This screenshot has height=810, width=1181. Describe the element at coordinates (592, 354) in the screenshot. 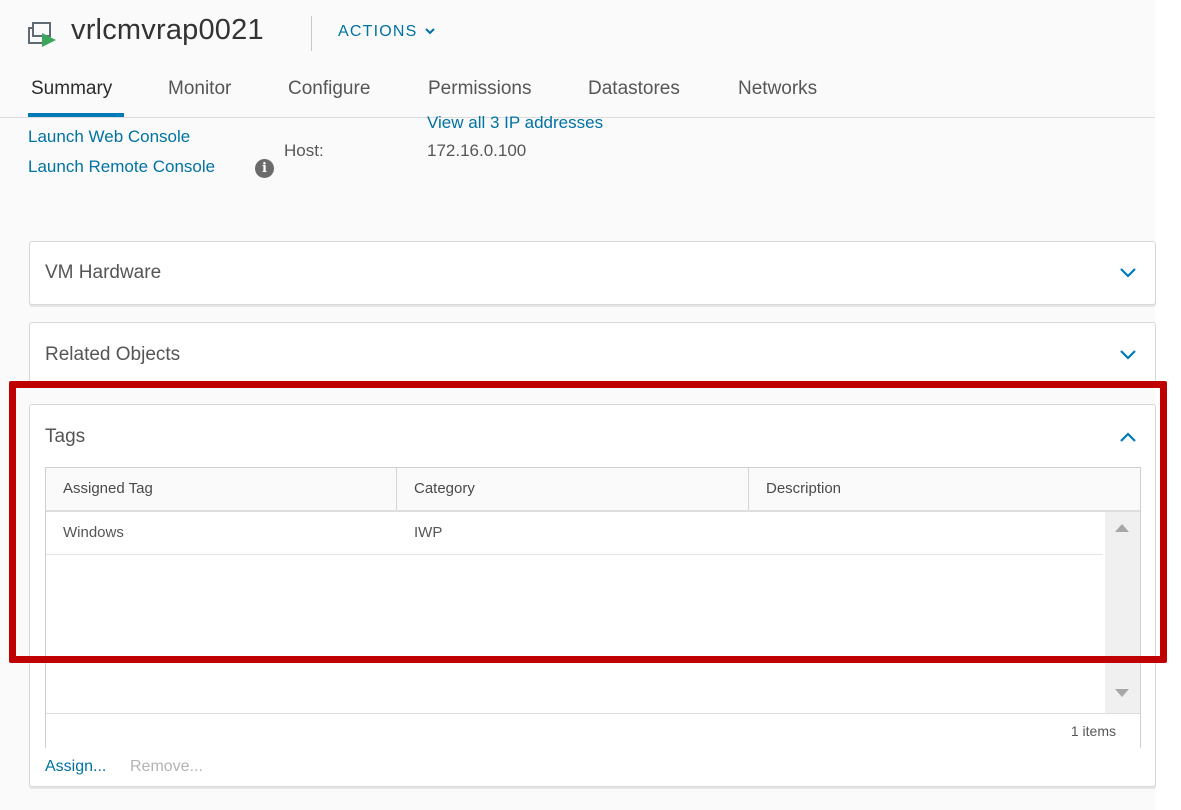

I see `related-objects-card: Related Objects` at that location.